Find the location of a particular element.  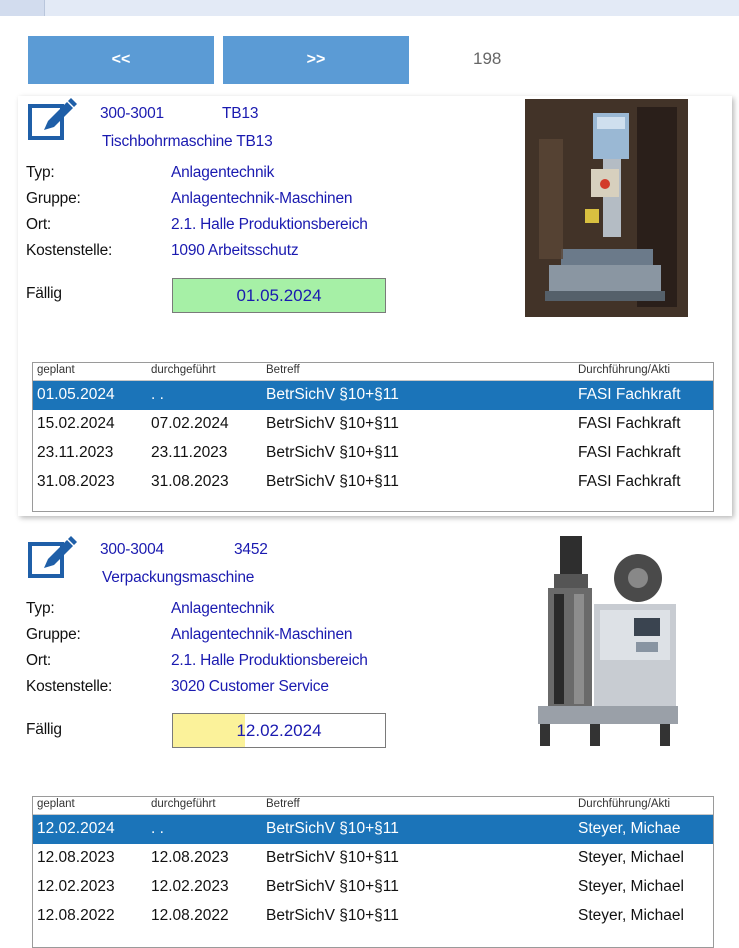

cell-durchgefuehrt: 31.08.2023 is located at coordinates (190, 481).